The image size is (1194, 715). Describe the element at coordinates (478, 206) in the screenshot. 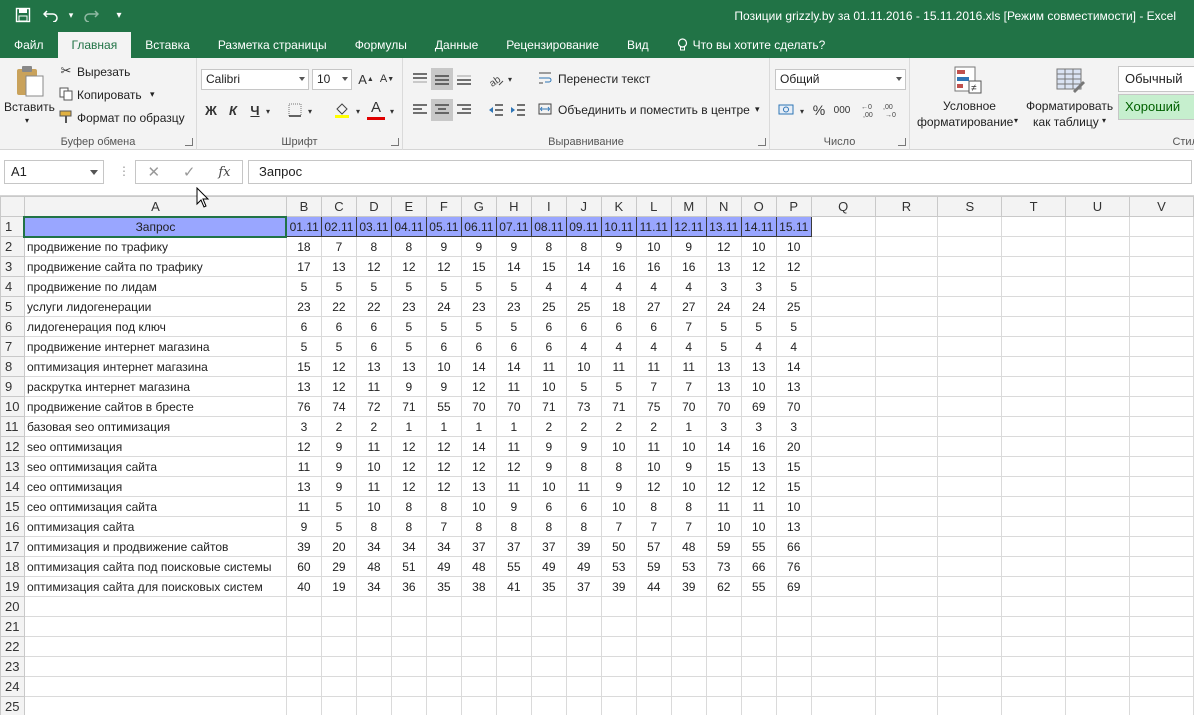

I see `column-header-g: G` at that location.